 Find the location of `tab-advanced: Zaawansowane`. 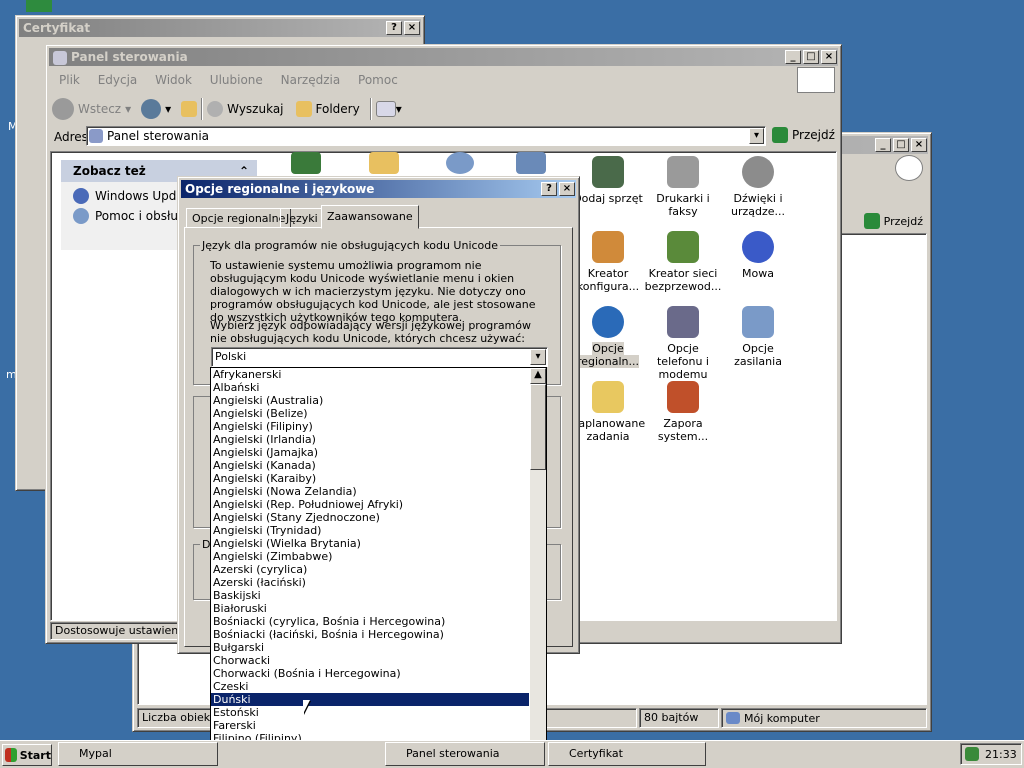

tab-advanced: Zaawansowane is located at coordinates (370, 217).